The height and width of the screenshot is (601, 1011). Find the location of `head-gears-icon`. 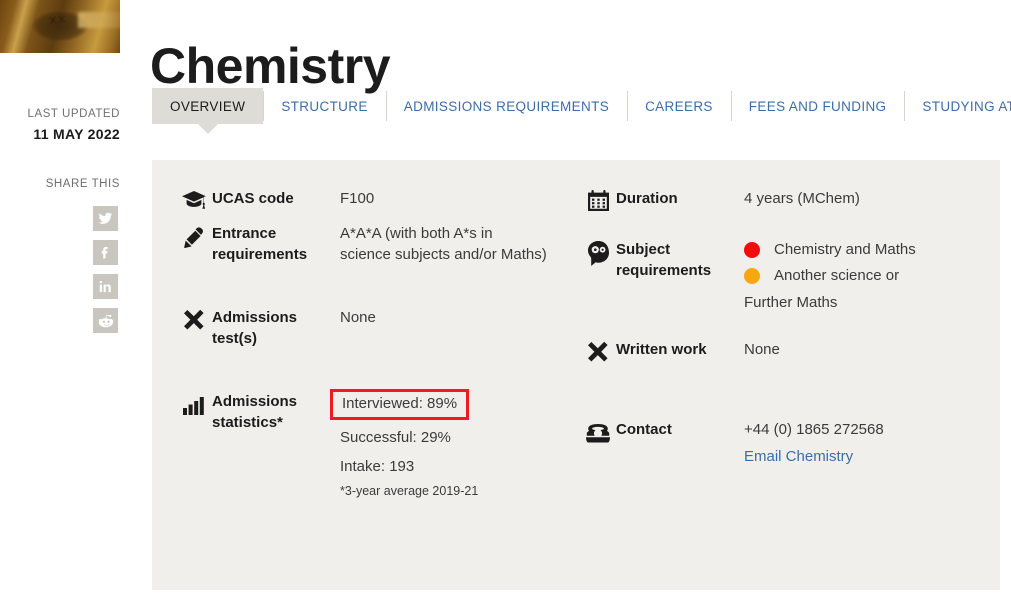

head-gears-icon is located at coordinates (598, 252).